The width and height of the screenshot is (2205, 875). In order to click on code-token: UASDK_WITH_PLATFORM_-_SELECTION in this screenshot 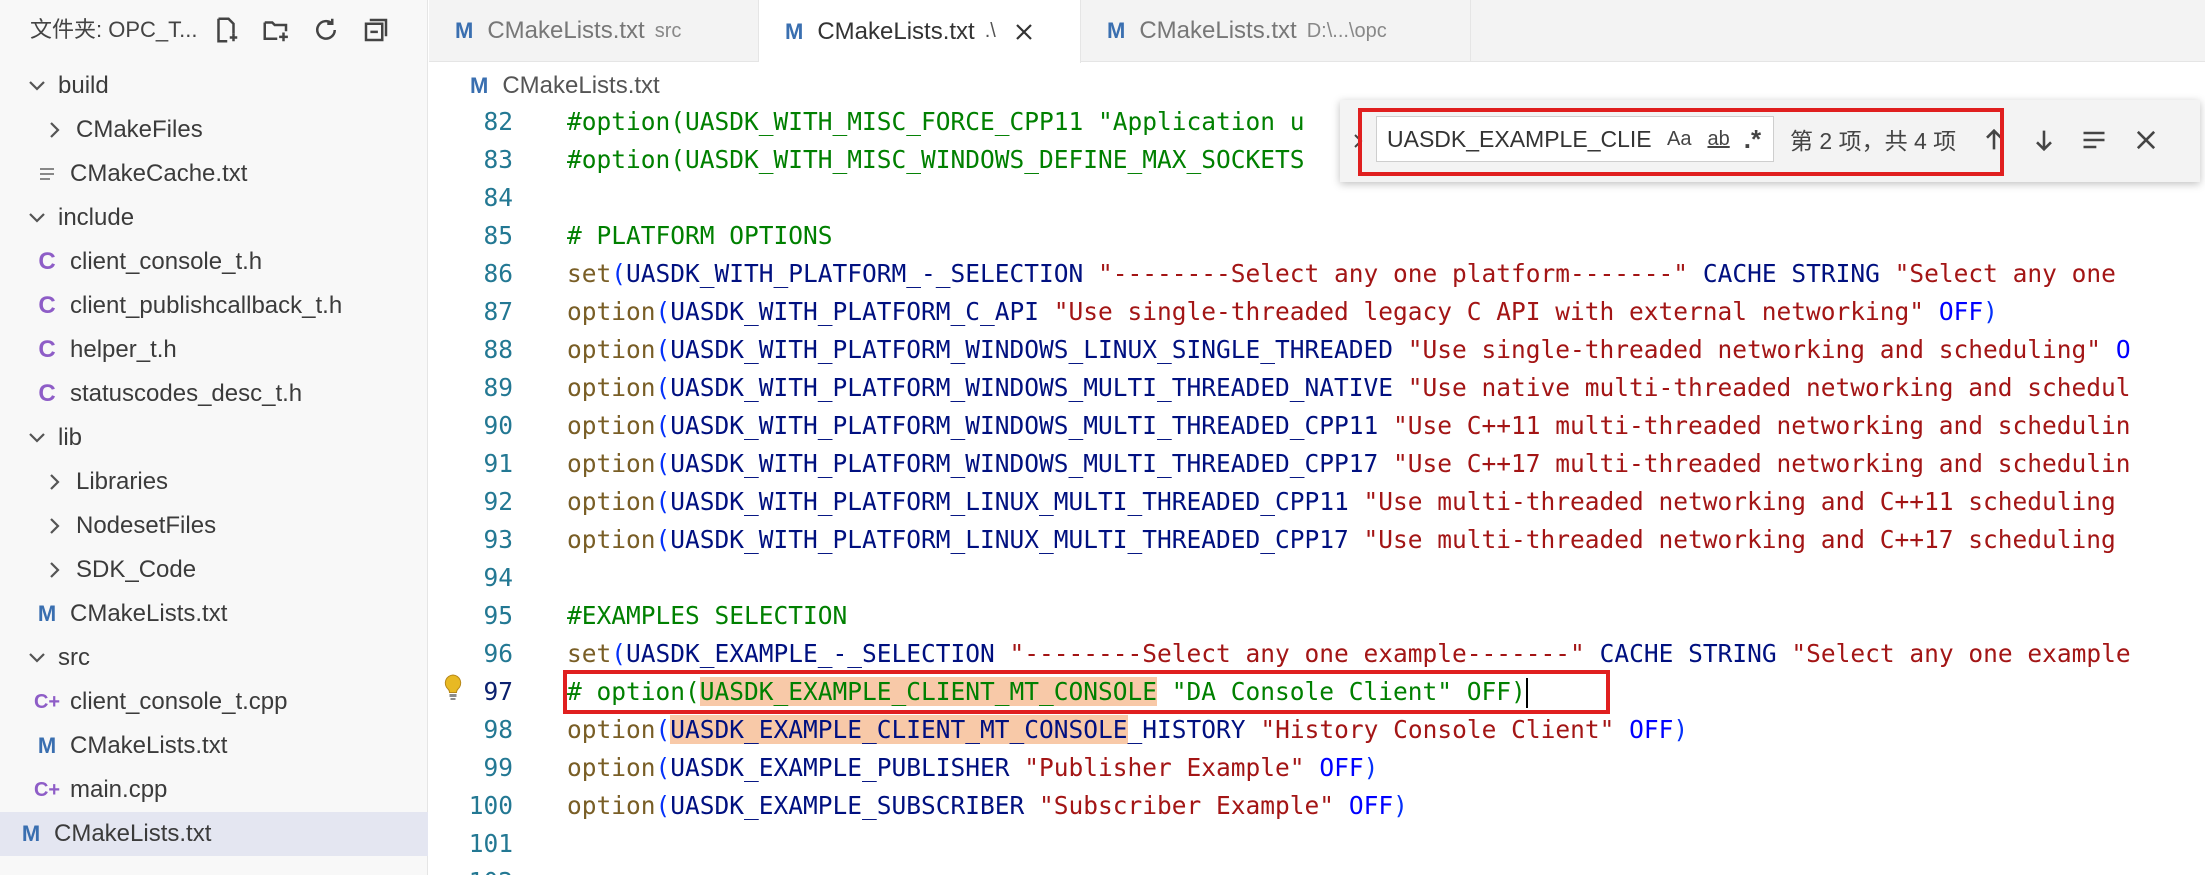, I will do `click(862, 273)`.